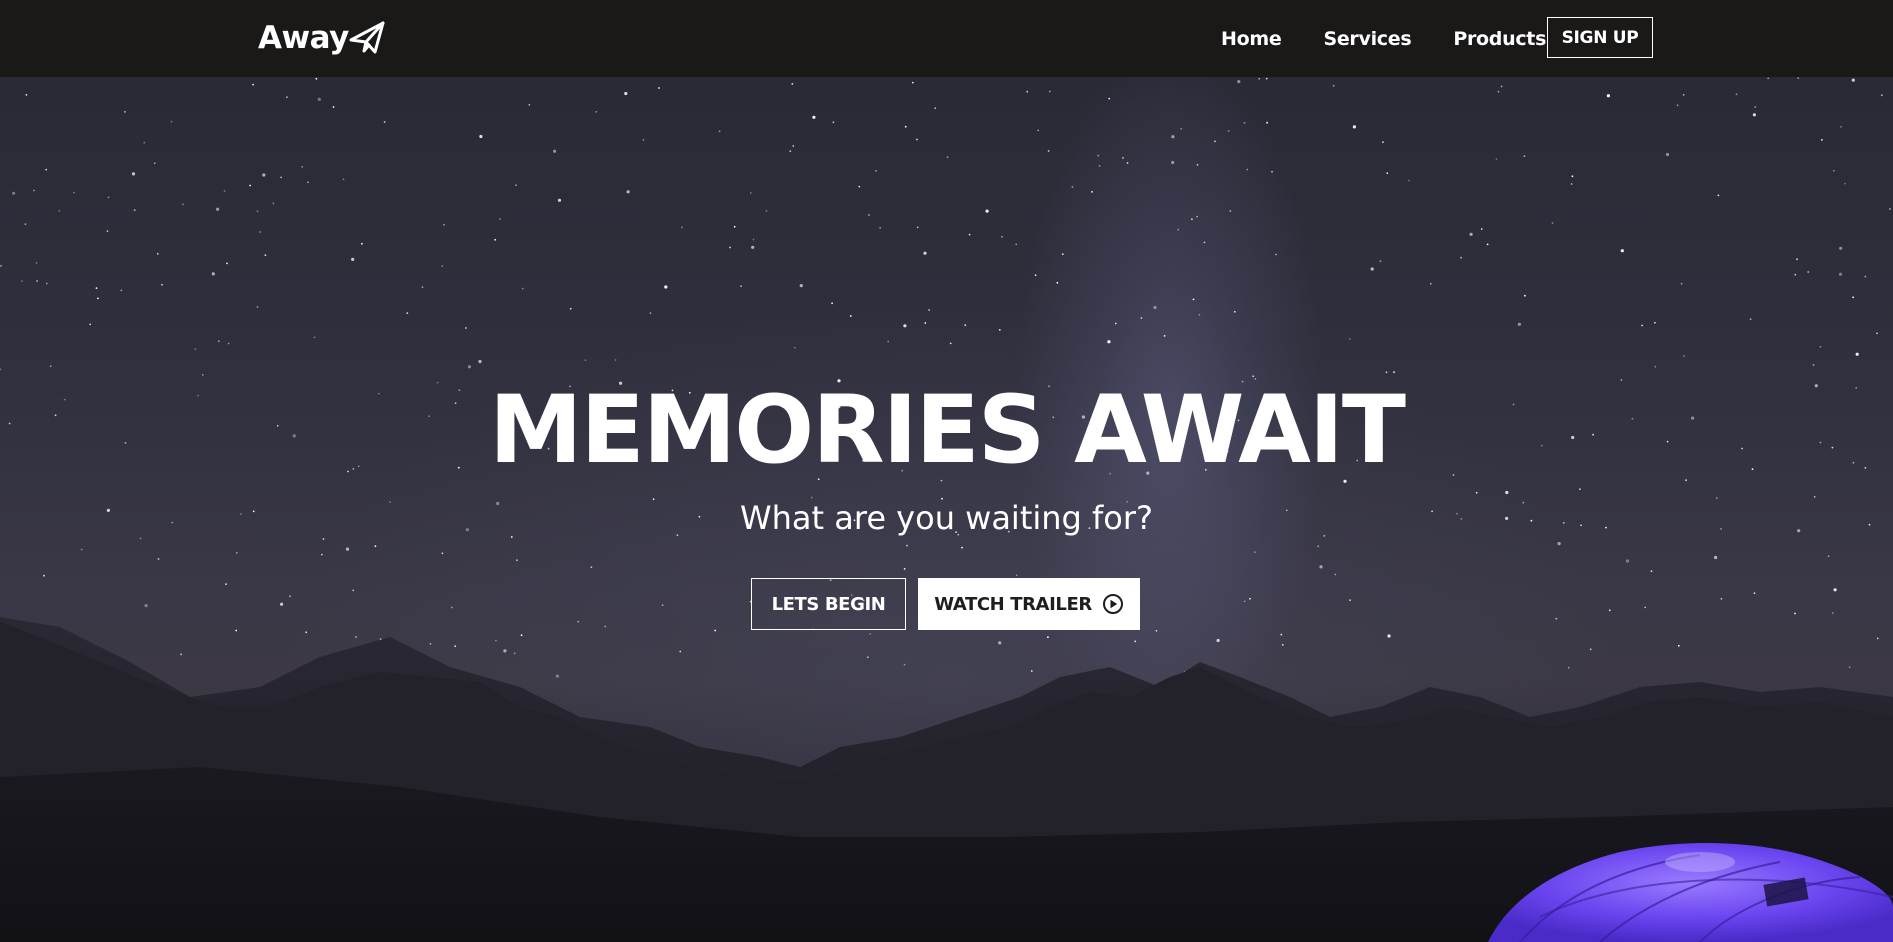 This screenshot has height=942, width=1893. Describe the element at coordinates (1013, 604) in the screenshot. I see `watch-trailer-label: WATCH TRAILER` at that location.